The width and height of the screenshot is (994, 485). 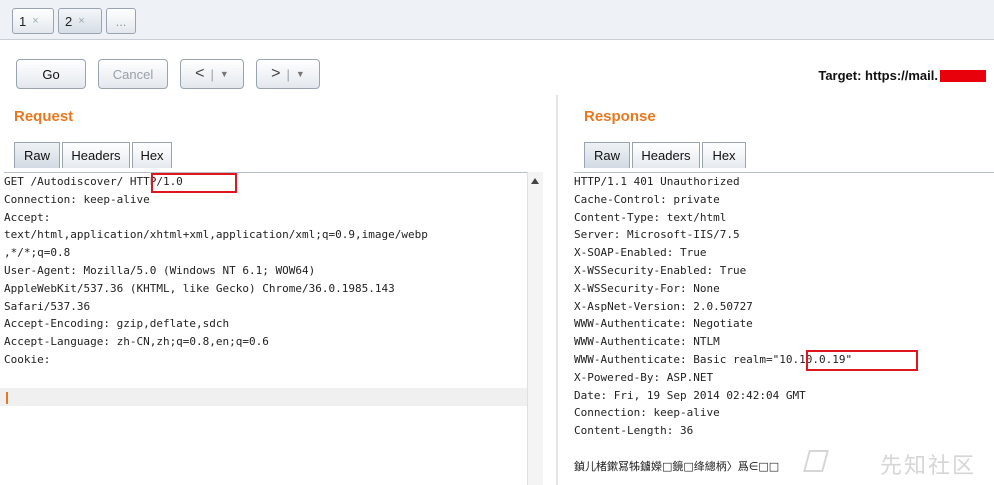 What do you see at coordinates (927, 466) in the screenshot?
I see `watermark: 先知社区` at bounding box center [927, 466].